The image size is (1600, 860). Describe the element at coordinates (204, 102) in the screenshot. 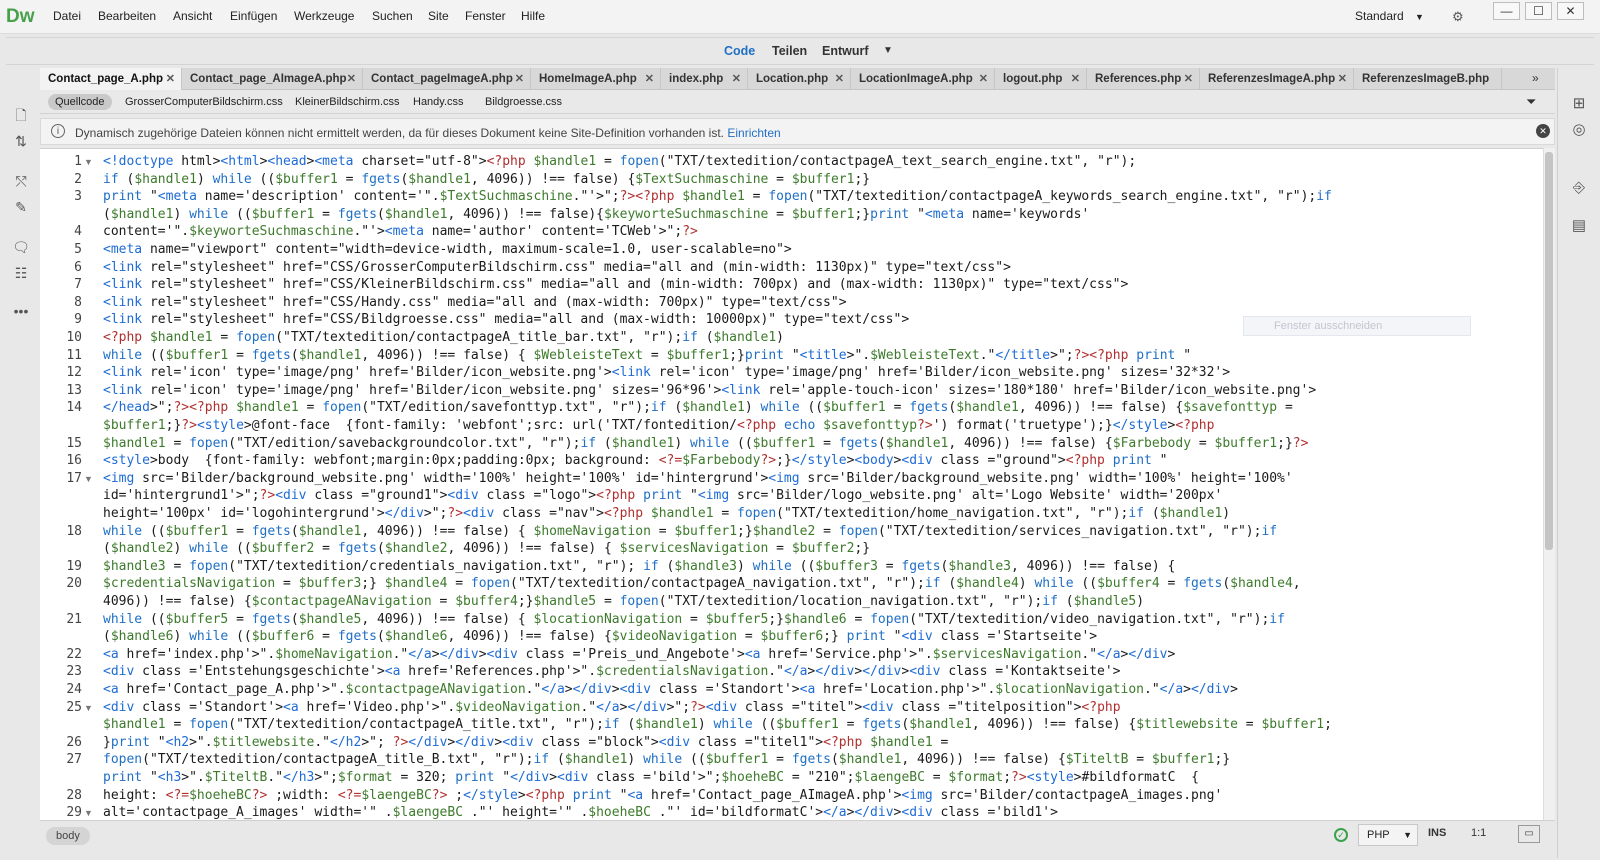

I see `related-file-grosser: GrosserComputerBildschirm.css` at that location.